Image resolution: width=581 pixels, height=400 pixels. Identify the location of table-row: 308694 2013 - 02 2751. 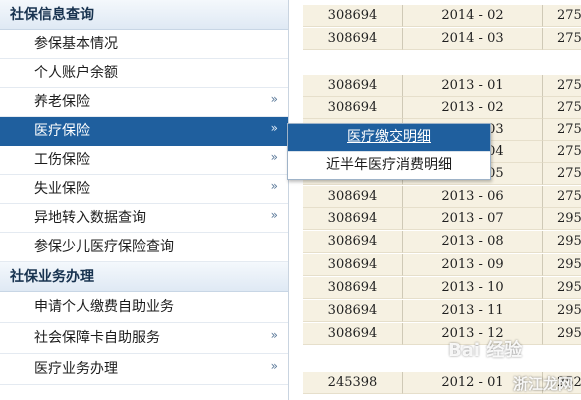
(442, 108).